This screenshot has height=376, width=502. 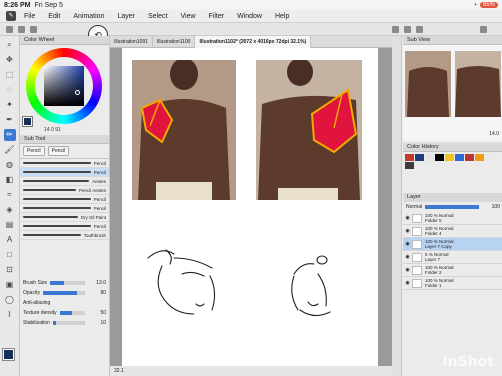 What do you see at coordinates (8, 354) in the screenshot?
I see `main-color-swatch` at bounding box center [8, 354].